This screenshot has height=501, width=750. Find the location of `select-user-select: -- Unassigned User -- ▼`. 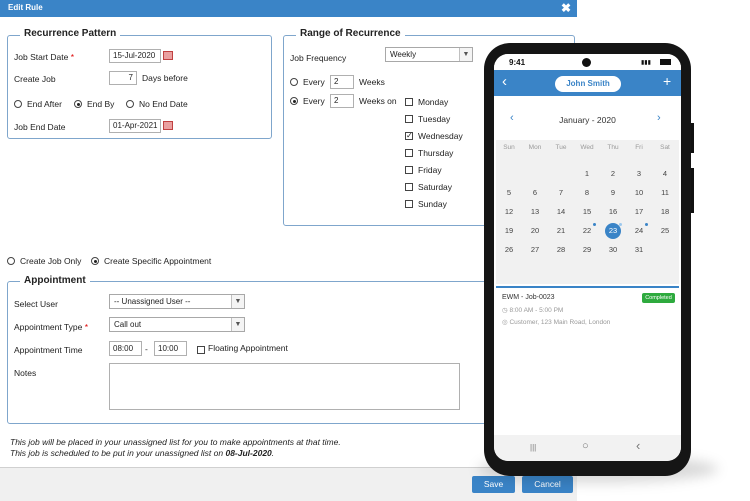

select-user-select: -- Unassigned User -- ▼ is located at coordinates (177, 301).